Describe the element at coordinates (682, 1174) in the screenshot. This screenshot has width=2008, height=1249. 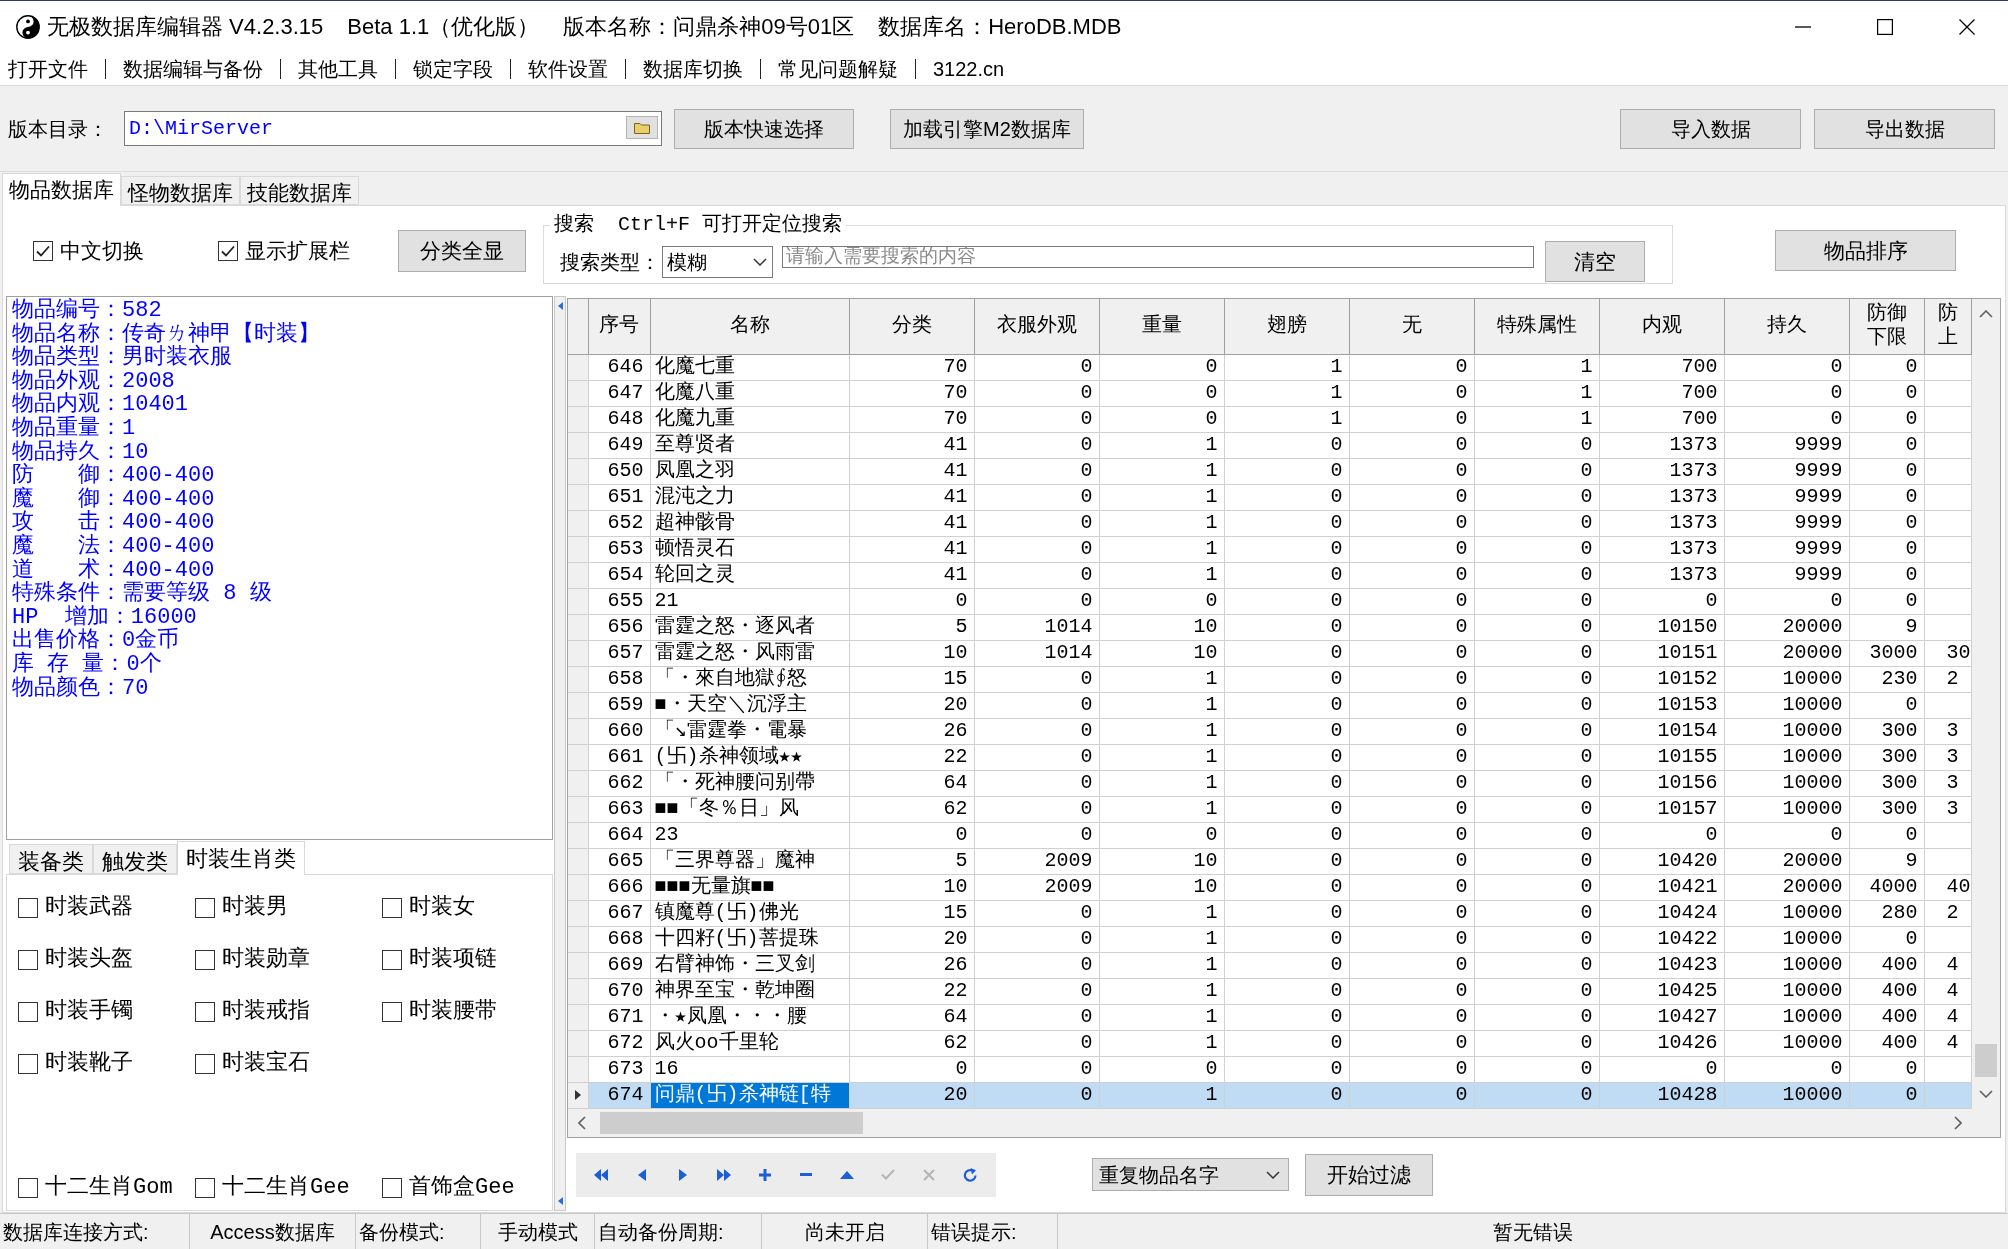
I see `right-arrow-icon` at that location.